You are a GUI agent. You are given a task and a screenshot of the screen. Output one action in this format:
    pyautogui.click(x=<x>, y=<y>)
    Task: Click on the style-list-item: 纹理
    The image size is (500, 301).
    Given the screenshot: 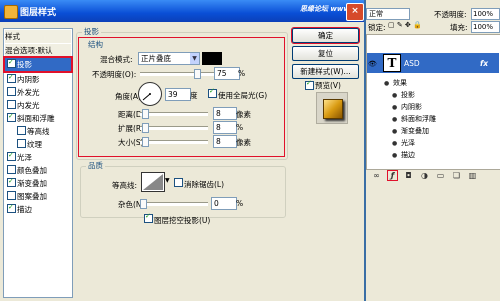 What is the action you would take?
    pyautogui.click(x=38, y=144)
    